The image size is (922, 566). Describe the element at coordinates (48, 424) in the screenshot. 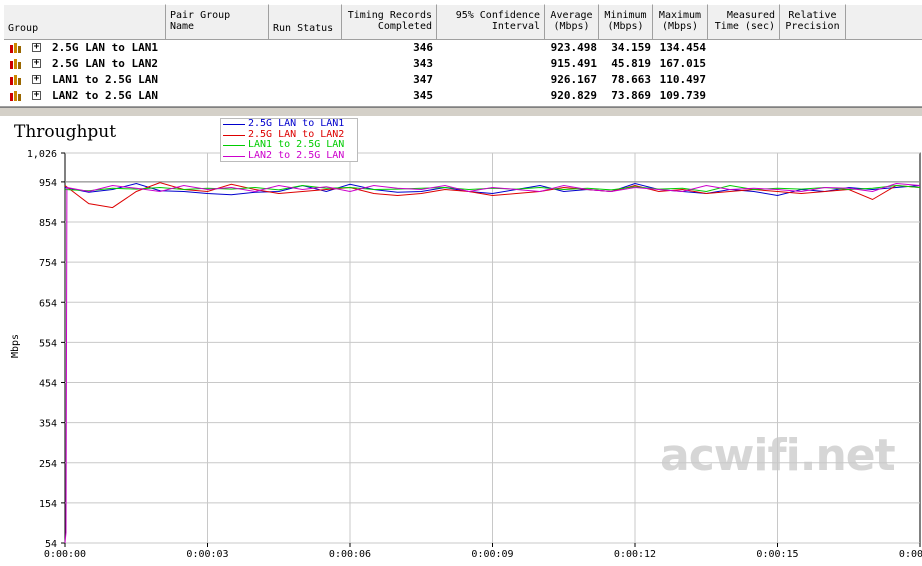

I see `y-tick-label: 354` at that location.